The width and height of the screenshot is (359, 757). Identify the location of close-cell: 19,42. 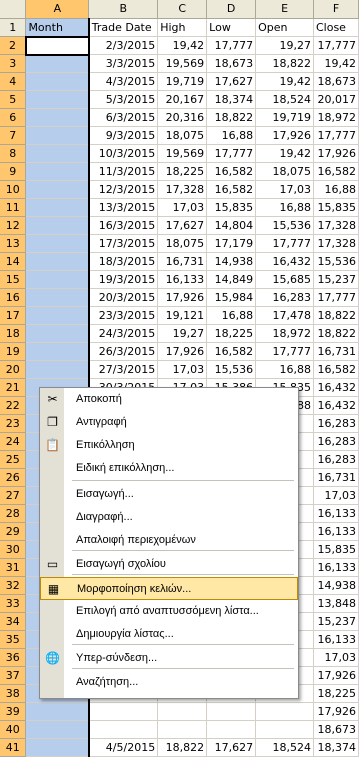
(336, 63).